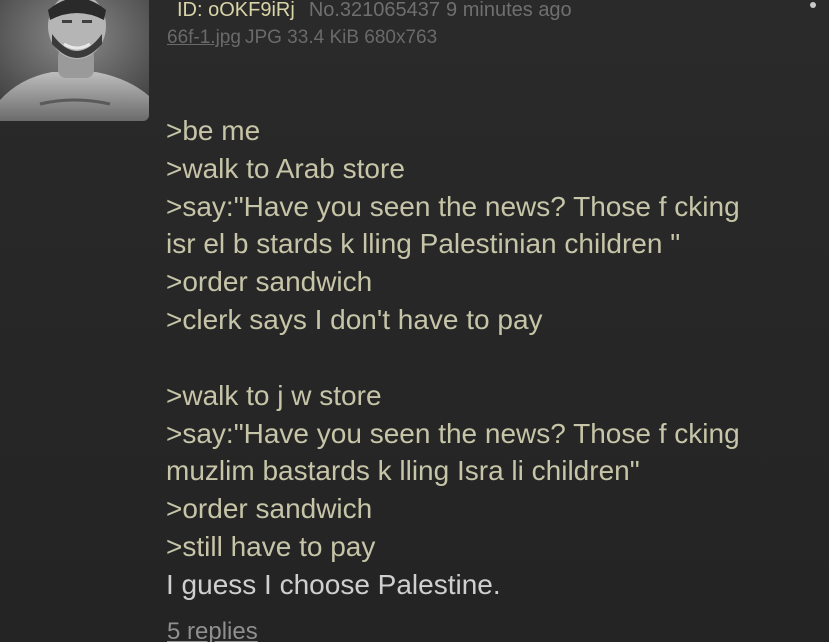 Image resolution: width=829 pixels, height=642 pixels. I want to click on greentext-line: >walk to j w store, so click(274, 395).